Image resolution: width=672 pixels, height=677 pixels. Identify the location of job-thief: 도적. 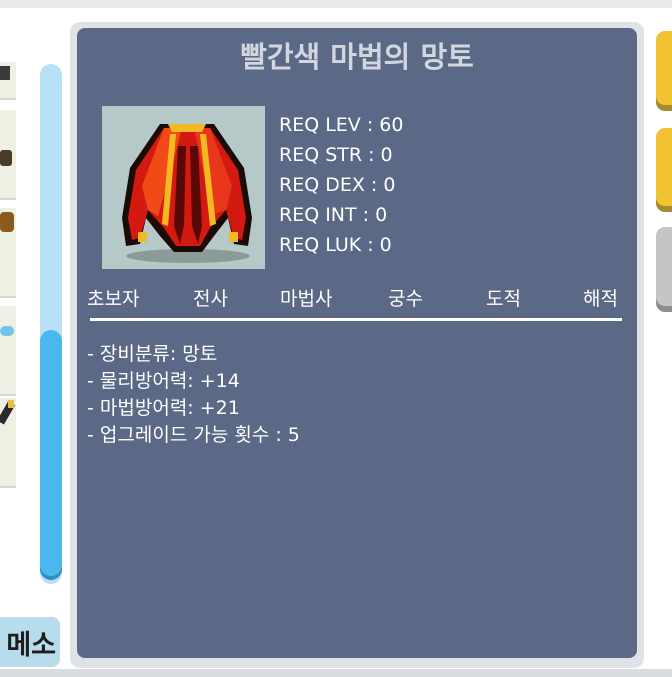
(503, 299).